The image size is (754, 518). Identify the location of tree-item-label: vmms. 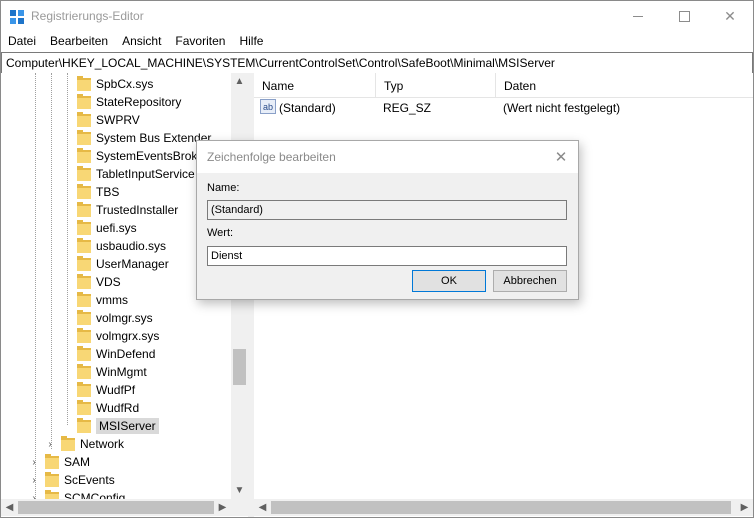
(112, 300).